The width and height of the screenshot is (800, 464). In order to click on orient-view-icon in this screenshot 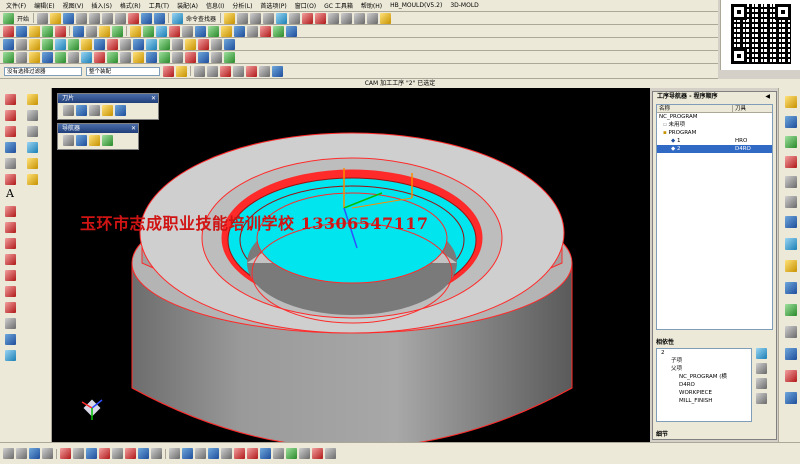, I will do `click(200, 453)`.